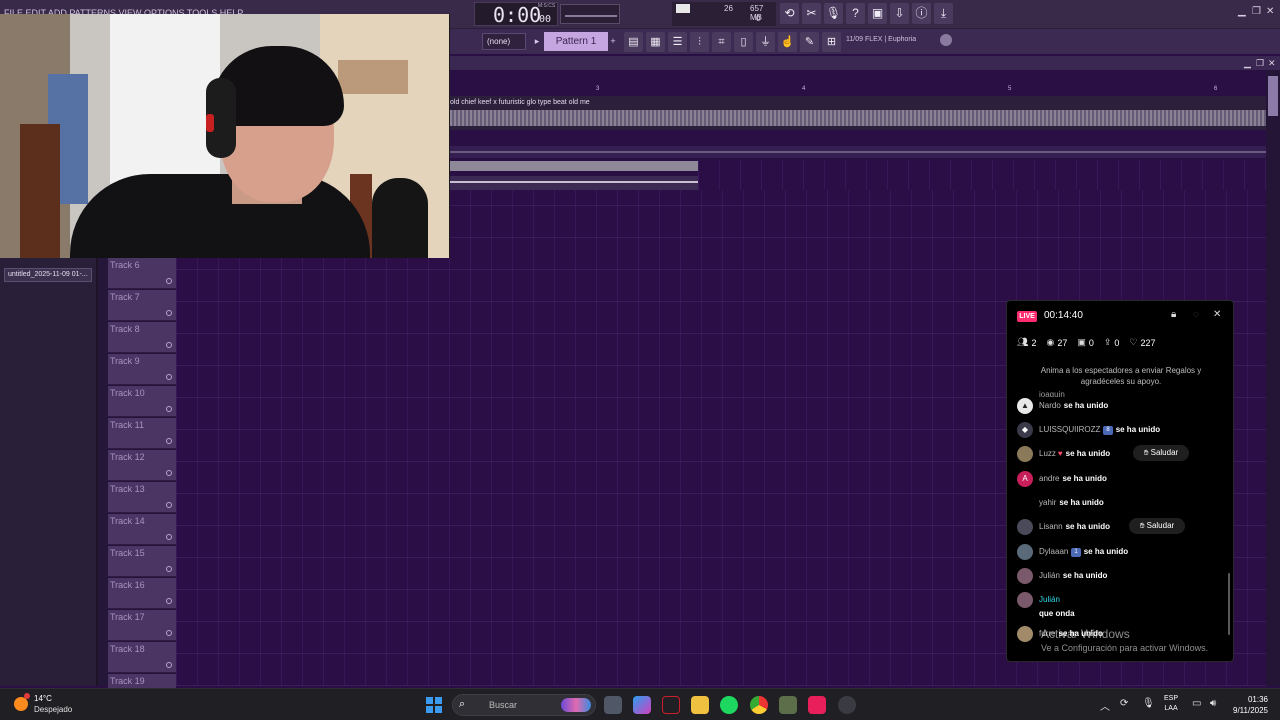  What do you see at coordinates (729, 705) in the screenshot?
I see `spotify-icon` at bounding box center [729, 705].